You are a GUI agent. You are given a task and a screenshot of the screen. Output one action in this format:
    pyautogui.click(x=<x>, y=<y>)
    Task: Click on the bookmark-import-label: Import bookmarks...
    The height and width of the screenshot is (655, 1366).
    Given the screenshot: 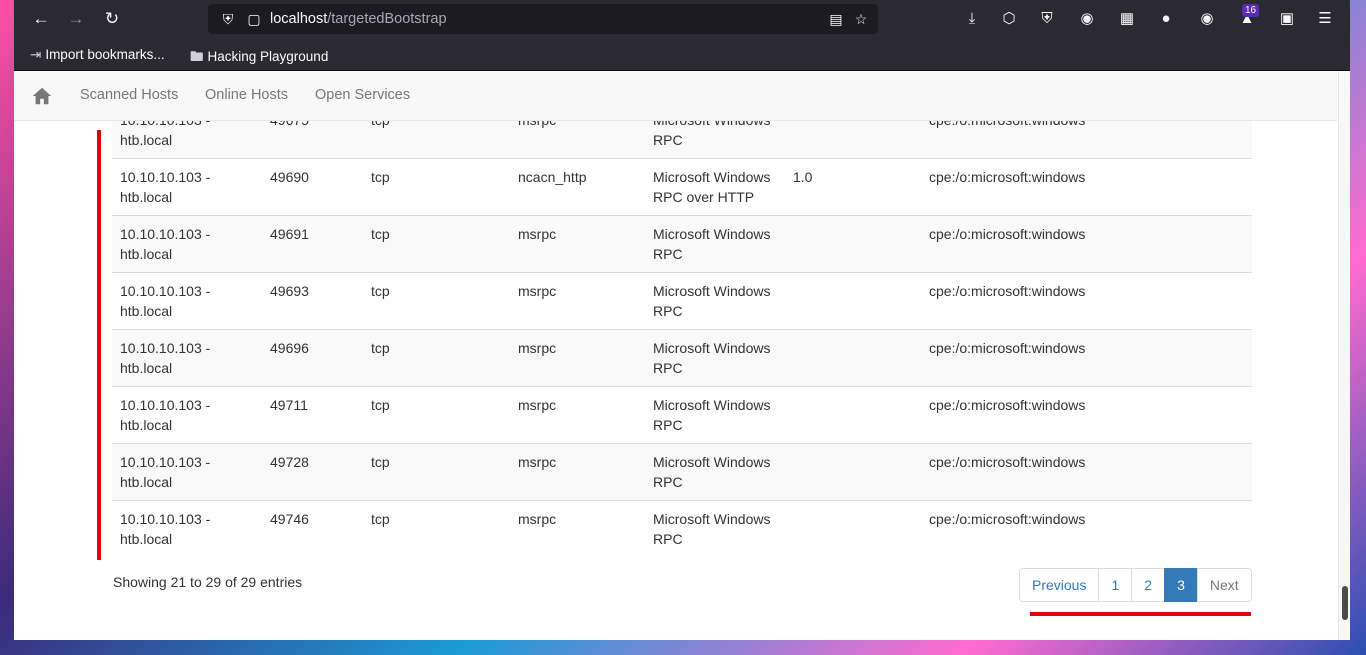 What is the action you would take?
    pyautogui.click(x=105, y=54)
    